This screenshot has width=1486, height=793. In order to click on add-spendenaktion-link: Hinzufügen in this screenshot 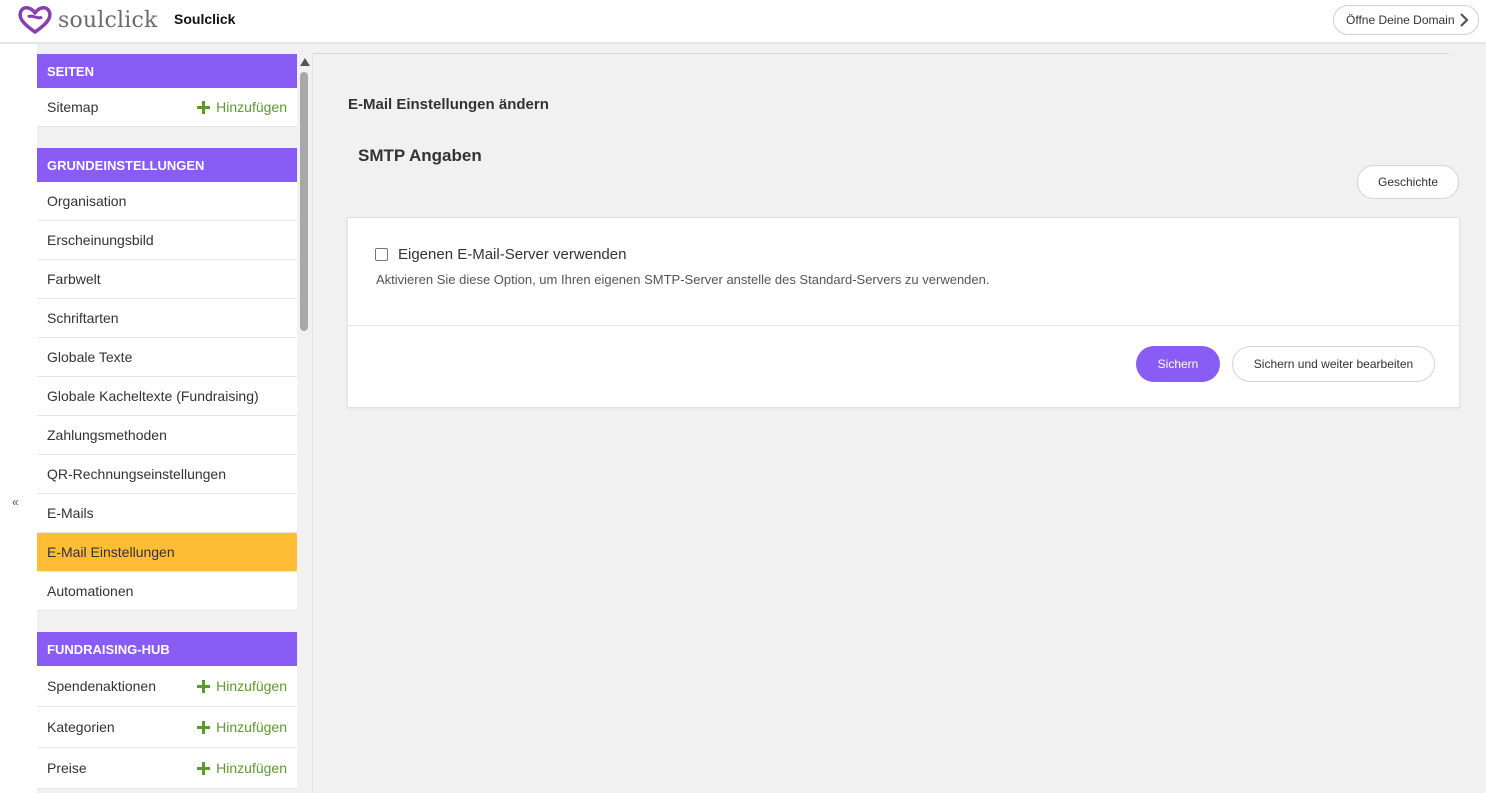, I will do `click(242, 686)`.